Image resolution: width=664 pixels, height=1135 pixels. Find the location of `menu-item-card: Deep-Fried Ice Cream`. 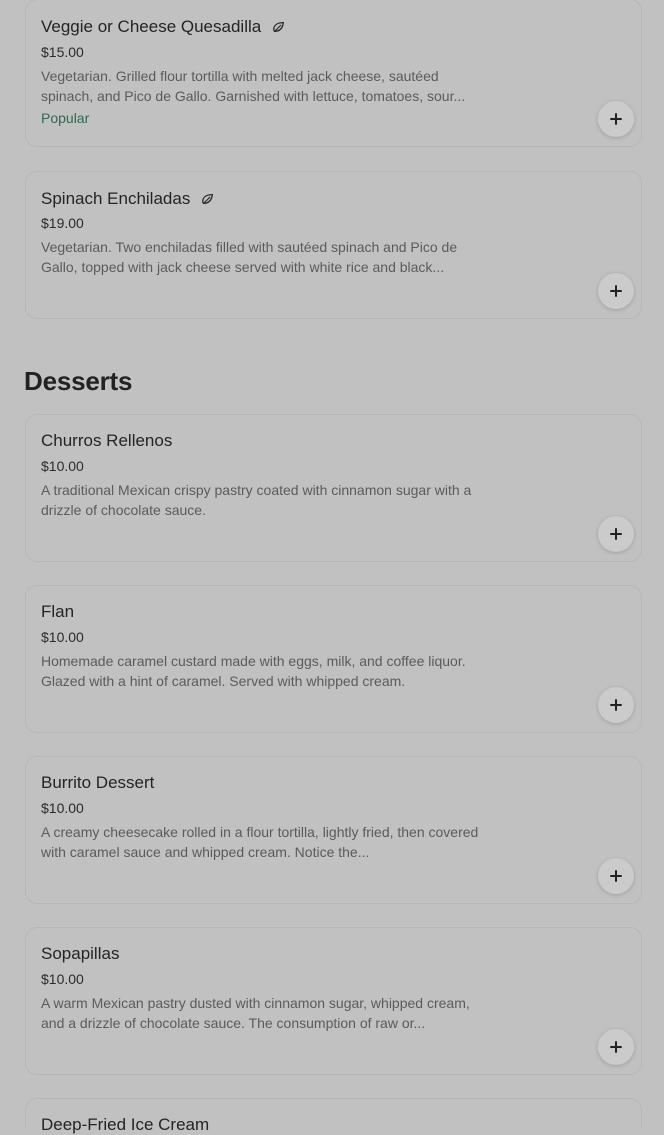

menu-item-card: Deep-Fried Ice Cream is located at coordinates (333, 1116).